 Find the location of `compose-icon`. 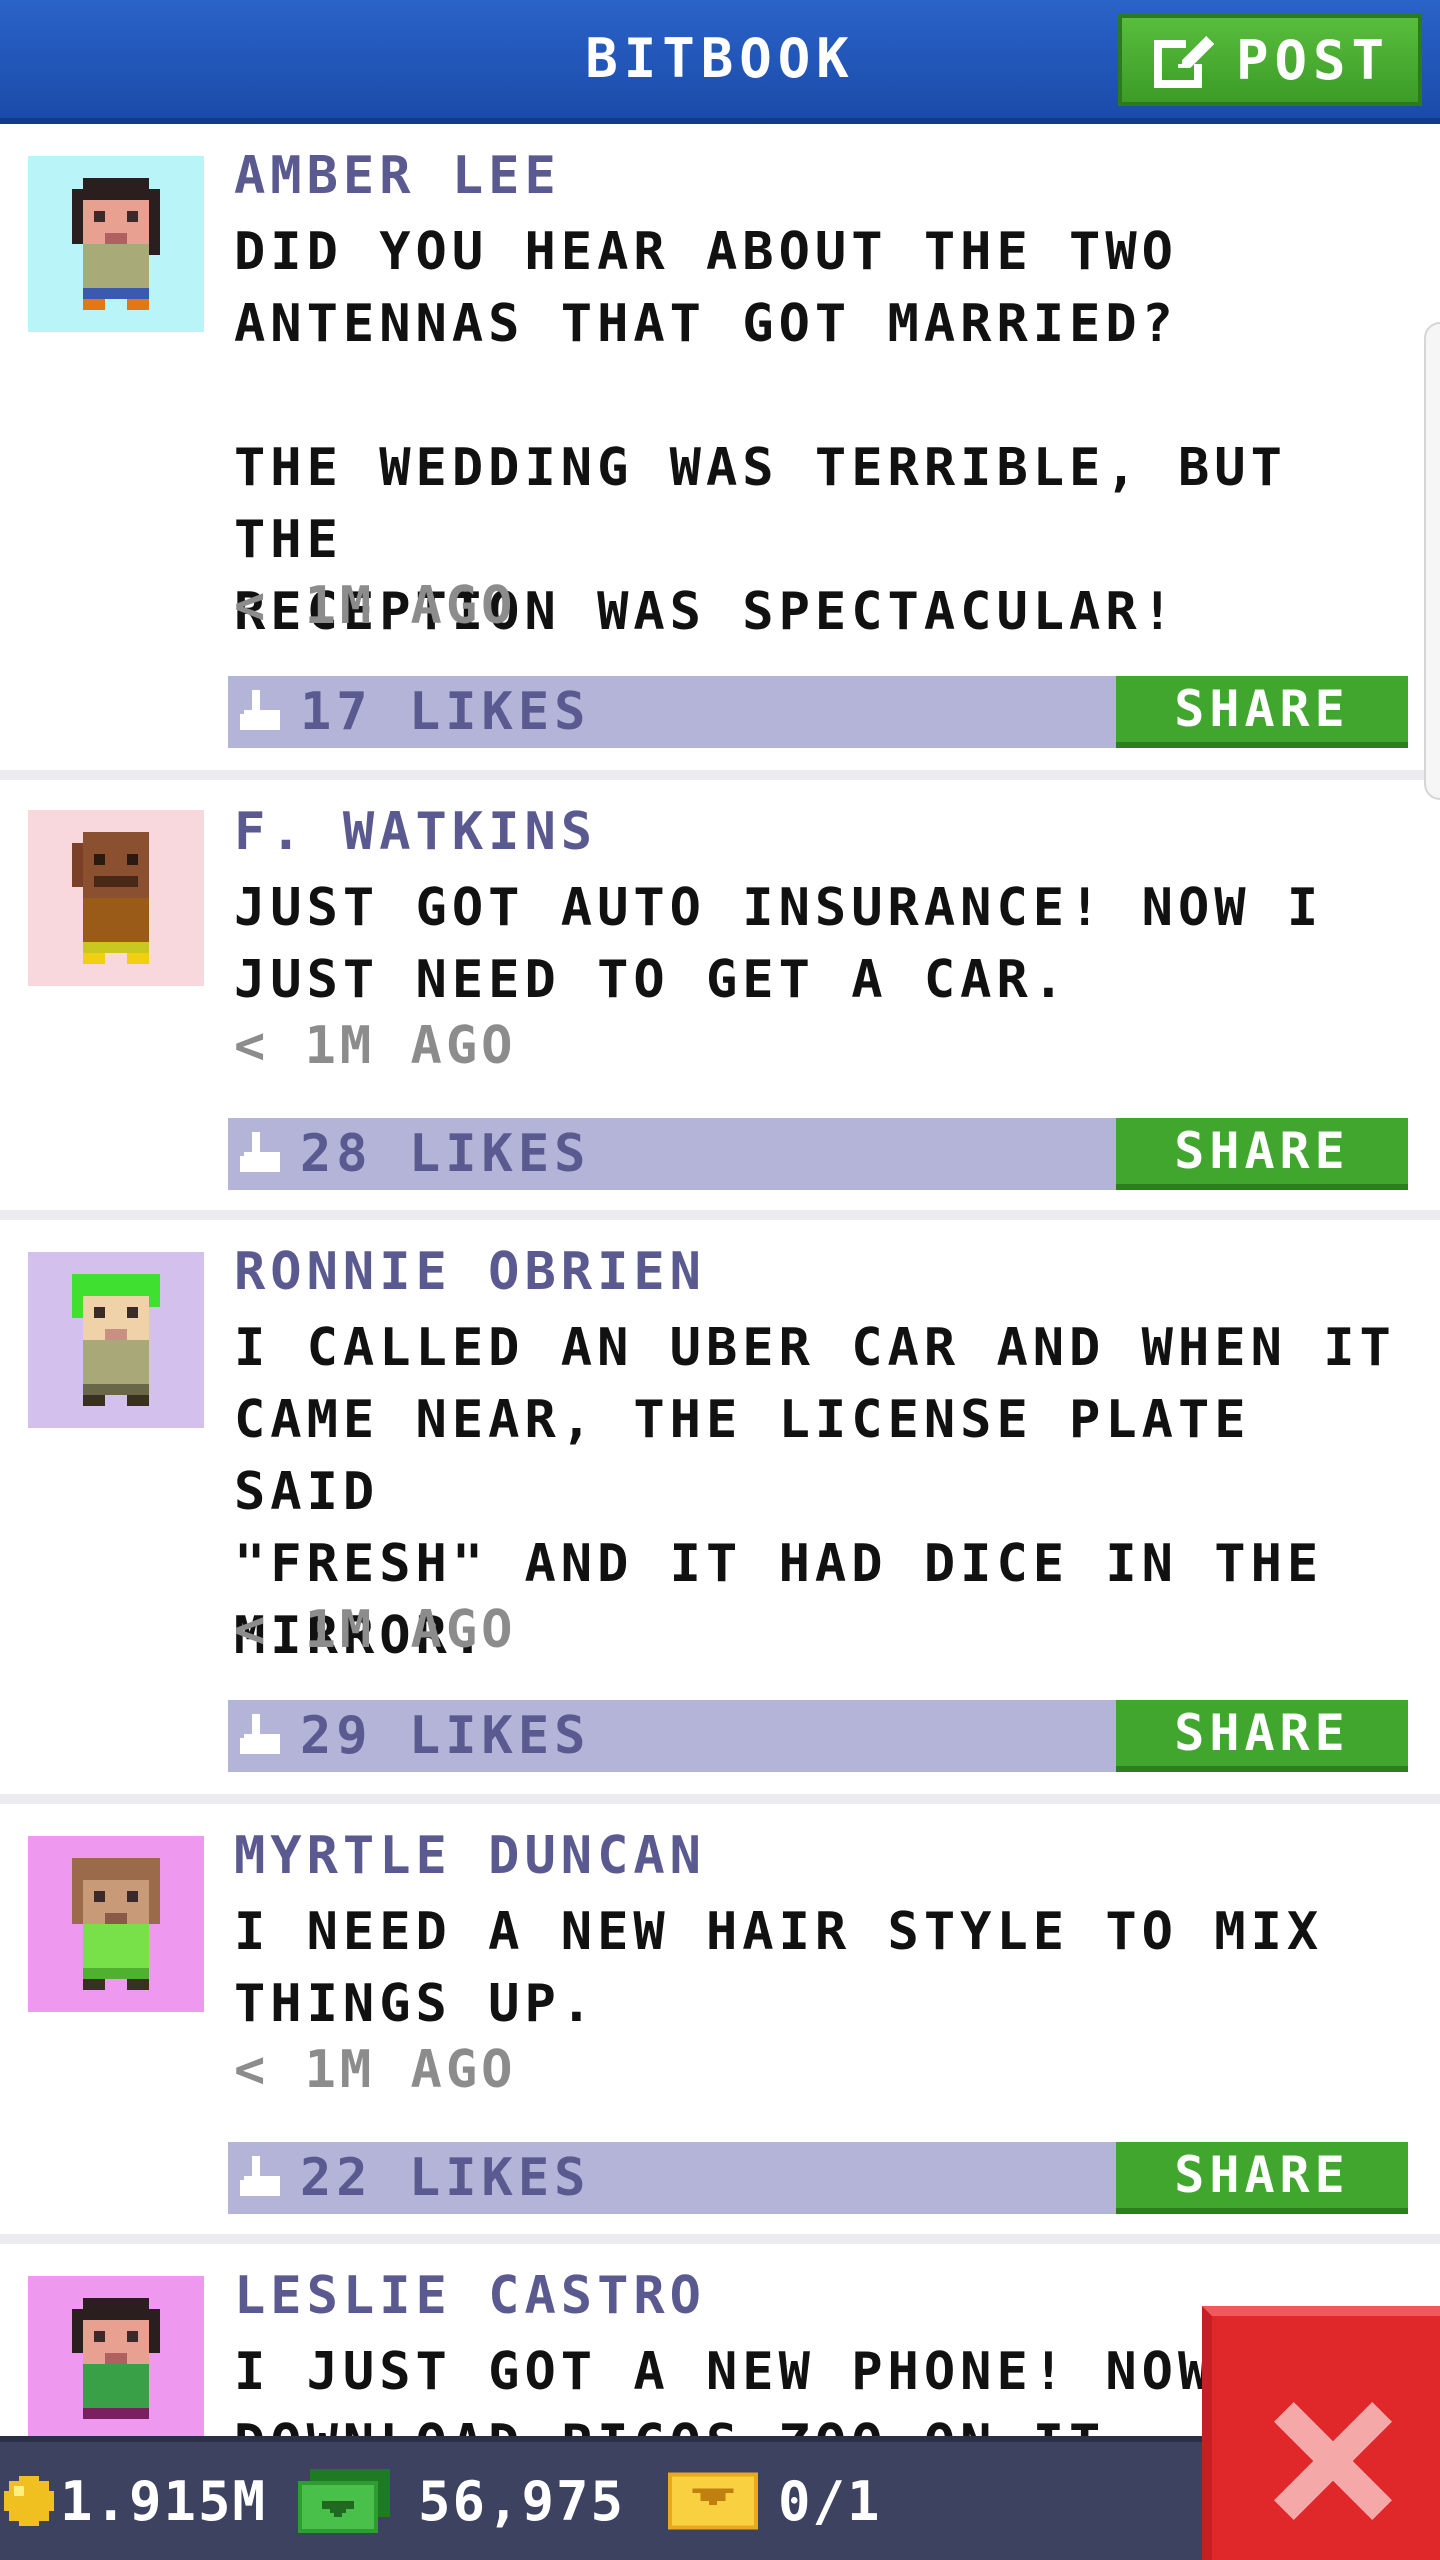

compose-icon is located at coordinates (1183, 62).